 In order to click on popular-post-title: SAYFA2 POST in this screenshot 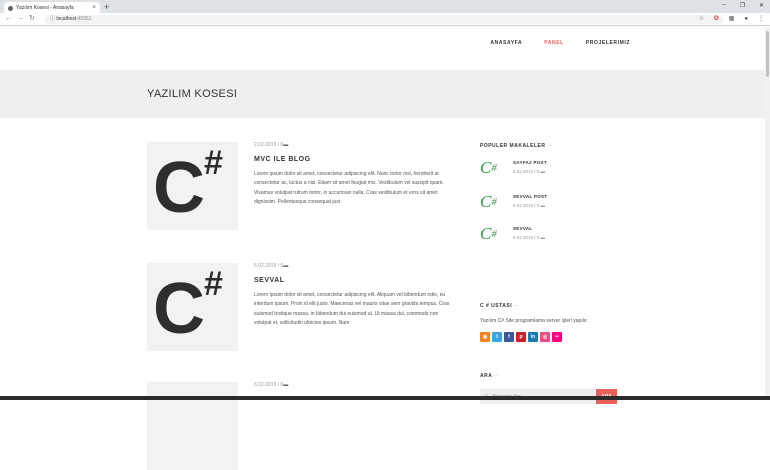, I will do `click(530, 162)`.